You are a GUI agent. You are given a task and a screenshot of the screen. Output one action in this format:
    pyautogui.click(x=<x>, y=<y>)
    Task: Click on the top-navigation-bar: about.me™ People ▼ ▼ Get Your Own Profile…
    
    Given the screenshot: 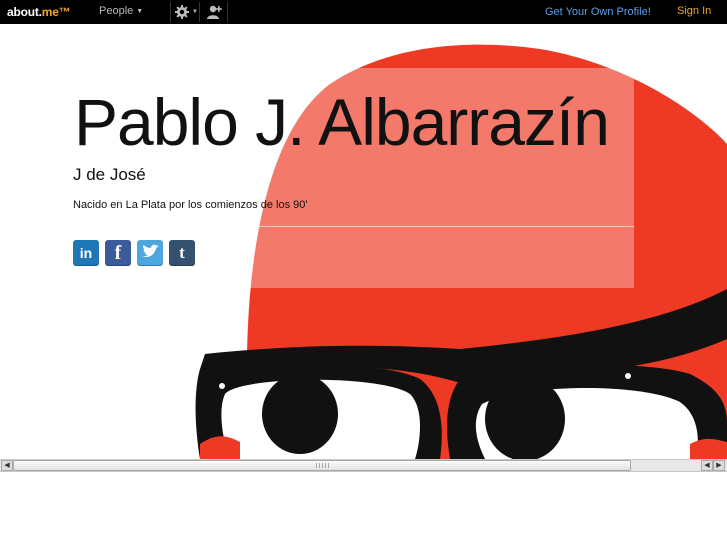 What is the action you would take?
    pyautogui.click(x=363, y=12)
    